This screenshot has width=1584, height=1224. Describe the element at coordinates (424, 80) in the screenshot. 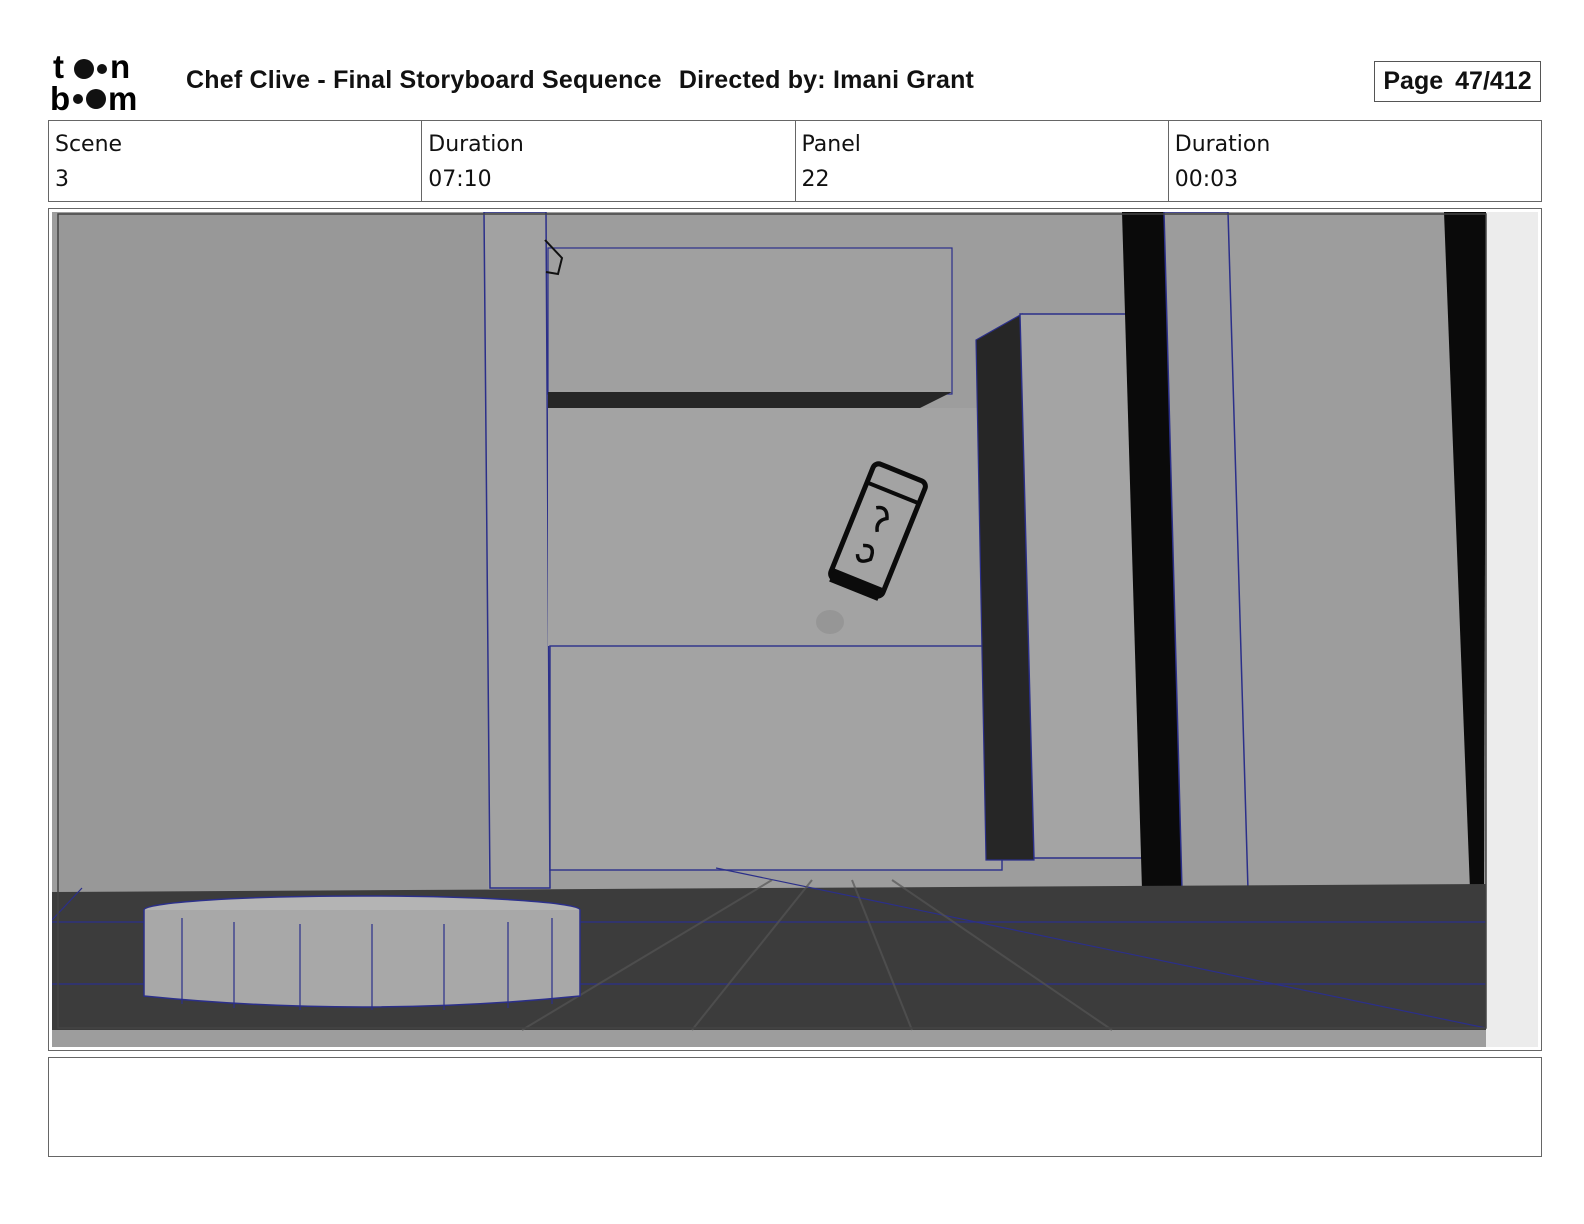

I see `project-title: Chef Clive - Final Storyboard Sequence` at that location.